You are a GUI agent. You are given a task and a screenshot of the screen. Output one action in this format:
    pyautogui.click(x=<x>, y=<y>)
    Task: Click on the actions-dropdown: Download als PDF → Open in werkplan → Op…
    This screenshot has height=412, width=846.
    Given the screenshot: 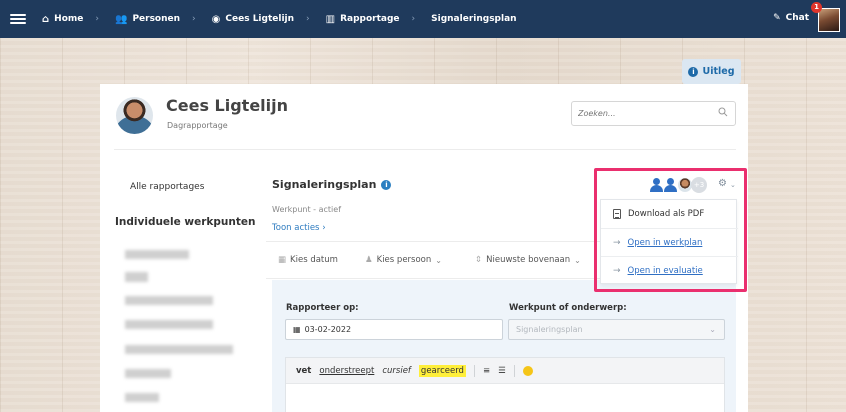 What is the action you would take?
    pyautogui.click(x=669, y=241)
    